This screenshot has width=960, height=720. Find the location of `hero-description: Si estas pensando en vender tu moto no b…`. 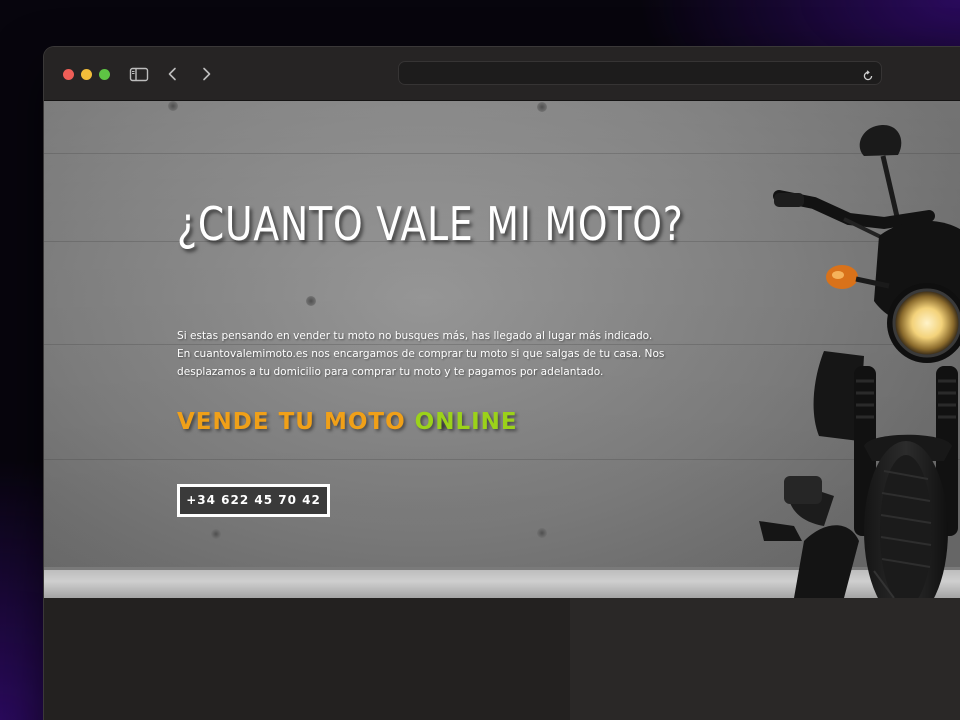

hero-description: Si estas pensando en vender tu moto no b… is located at coordinates (421, 353).